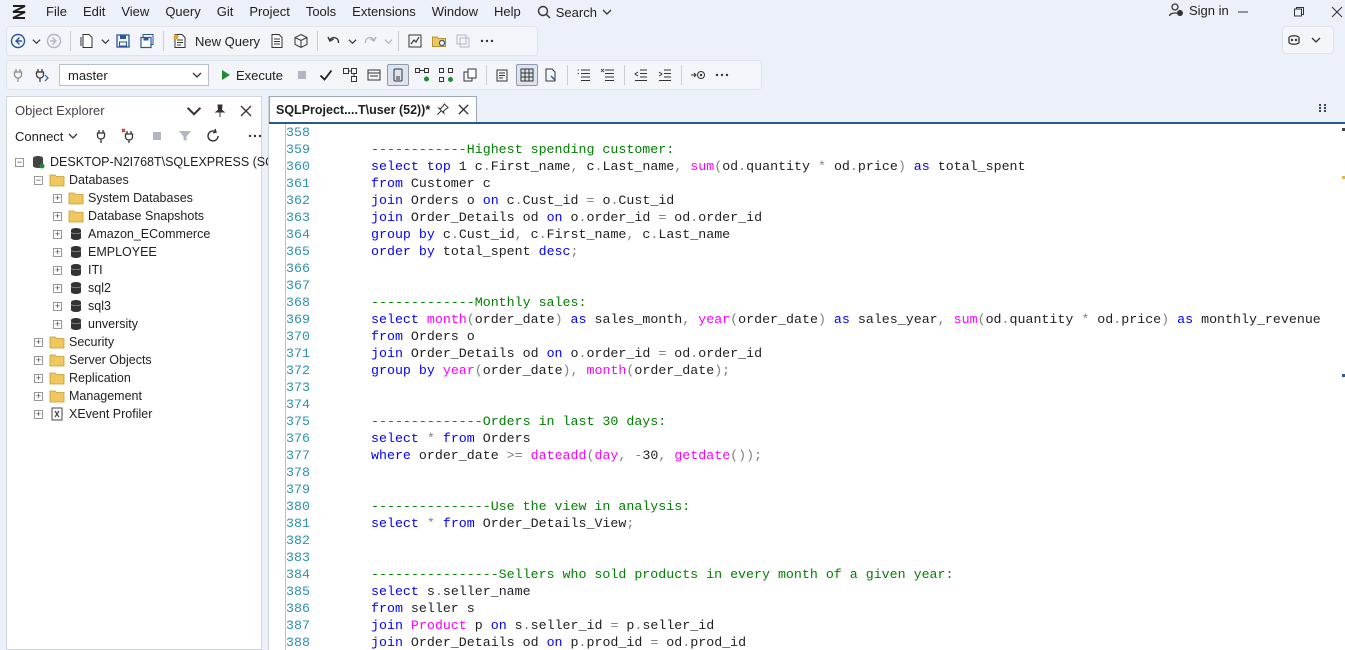  Describe the element at coordinates (388, 41) in the screenshot. I see `redo-dropdown` at that location.